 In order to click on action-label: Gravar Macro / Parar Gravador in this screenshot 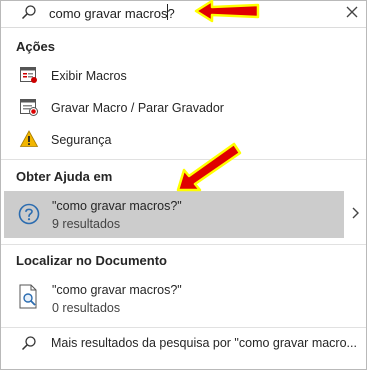, I will do `click(137, 108)`.